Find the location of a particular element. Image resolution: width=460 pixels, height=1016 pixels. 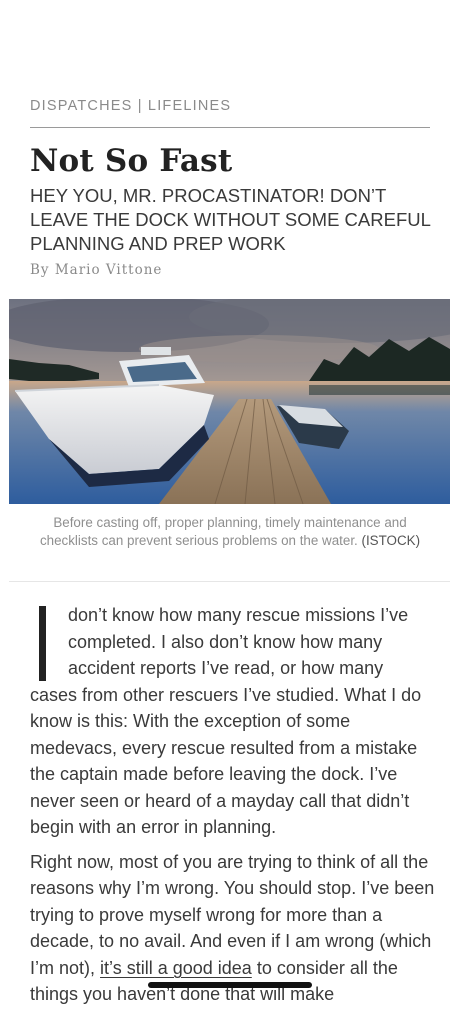

caption-divider is located at coordinates (229, 581).